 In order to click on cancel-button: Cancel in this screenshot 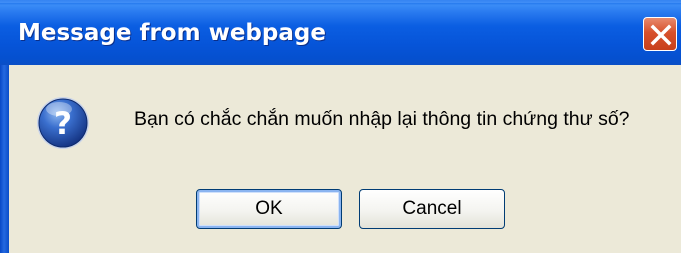, I will do `click(432, 209)`.